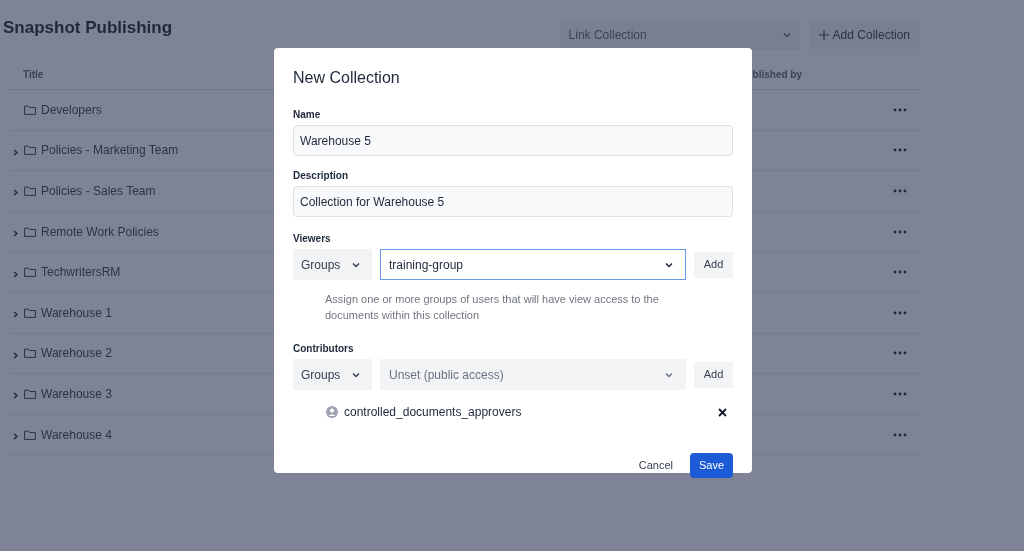 The height and width of the screenshot is (551, 1024). Describe the element at coordinates (81, 272) in the screenshot. I see `row-title: TechwritersRM` at that location.